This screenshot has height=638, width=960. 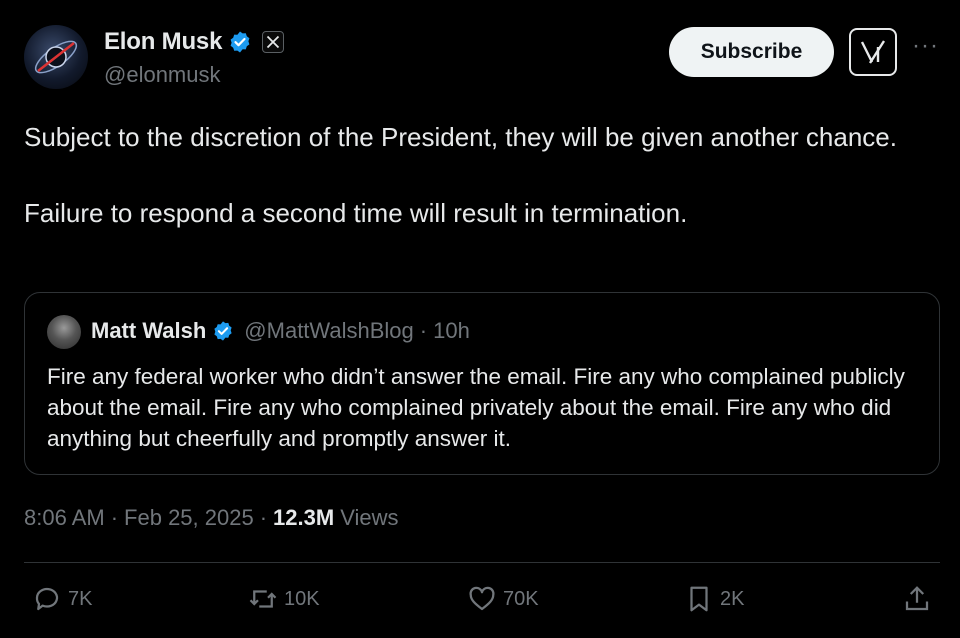 I want to click on tweet-time: 8:06 AM, so click(x=64, y=518).